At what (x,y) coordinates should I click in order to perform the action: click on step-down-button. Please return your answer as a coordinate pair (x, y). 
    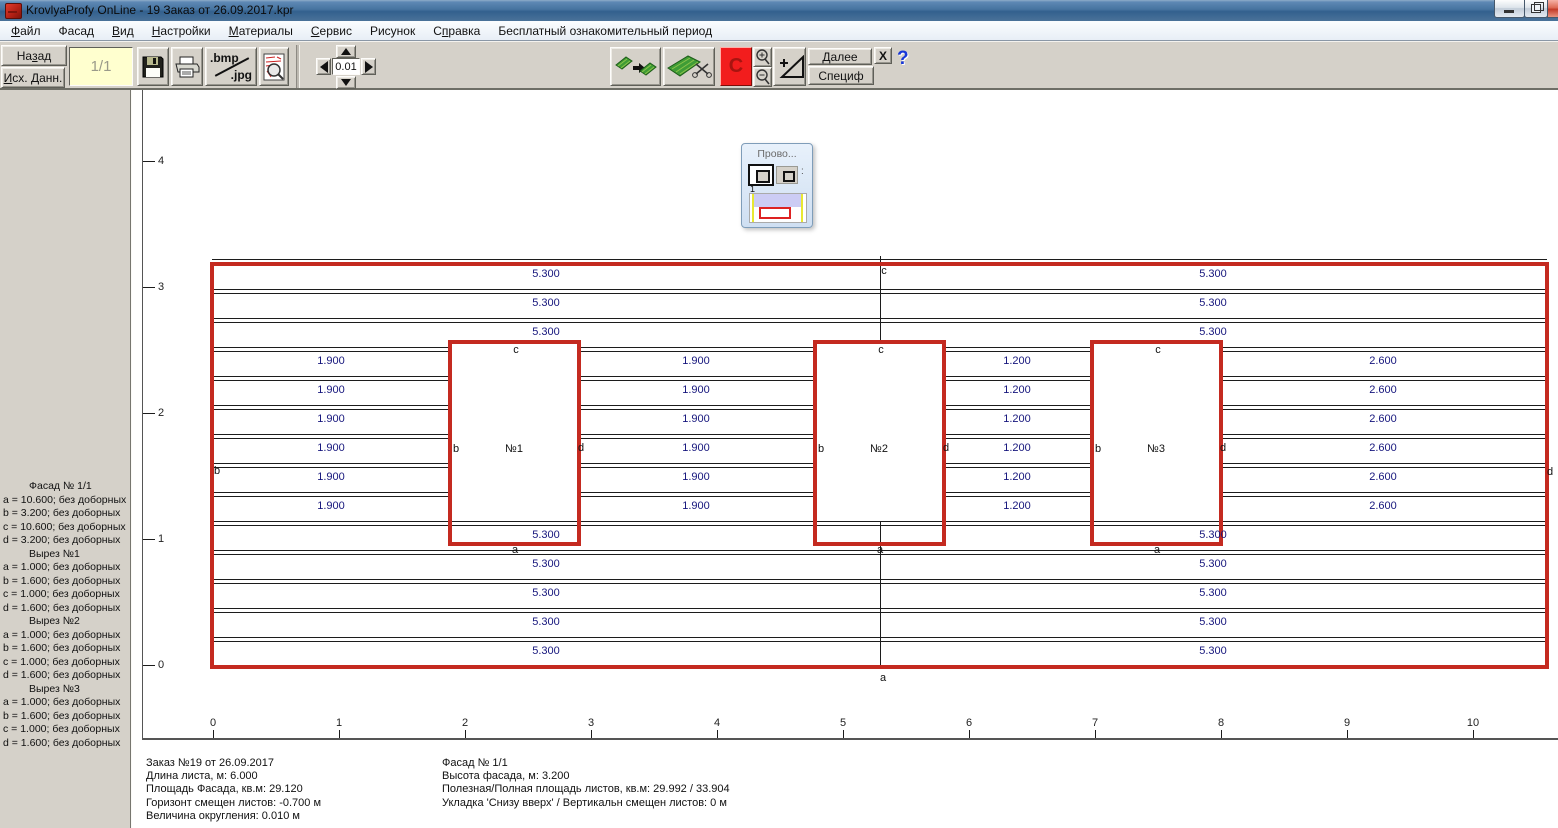
    Looking at the image, I should click on (346, 82).